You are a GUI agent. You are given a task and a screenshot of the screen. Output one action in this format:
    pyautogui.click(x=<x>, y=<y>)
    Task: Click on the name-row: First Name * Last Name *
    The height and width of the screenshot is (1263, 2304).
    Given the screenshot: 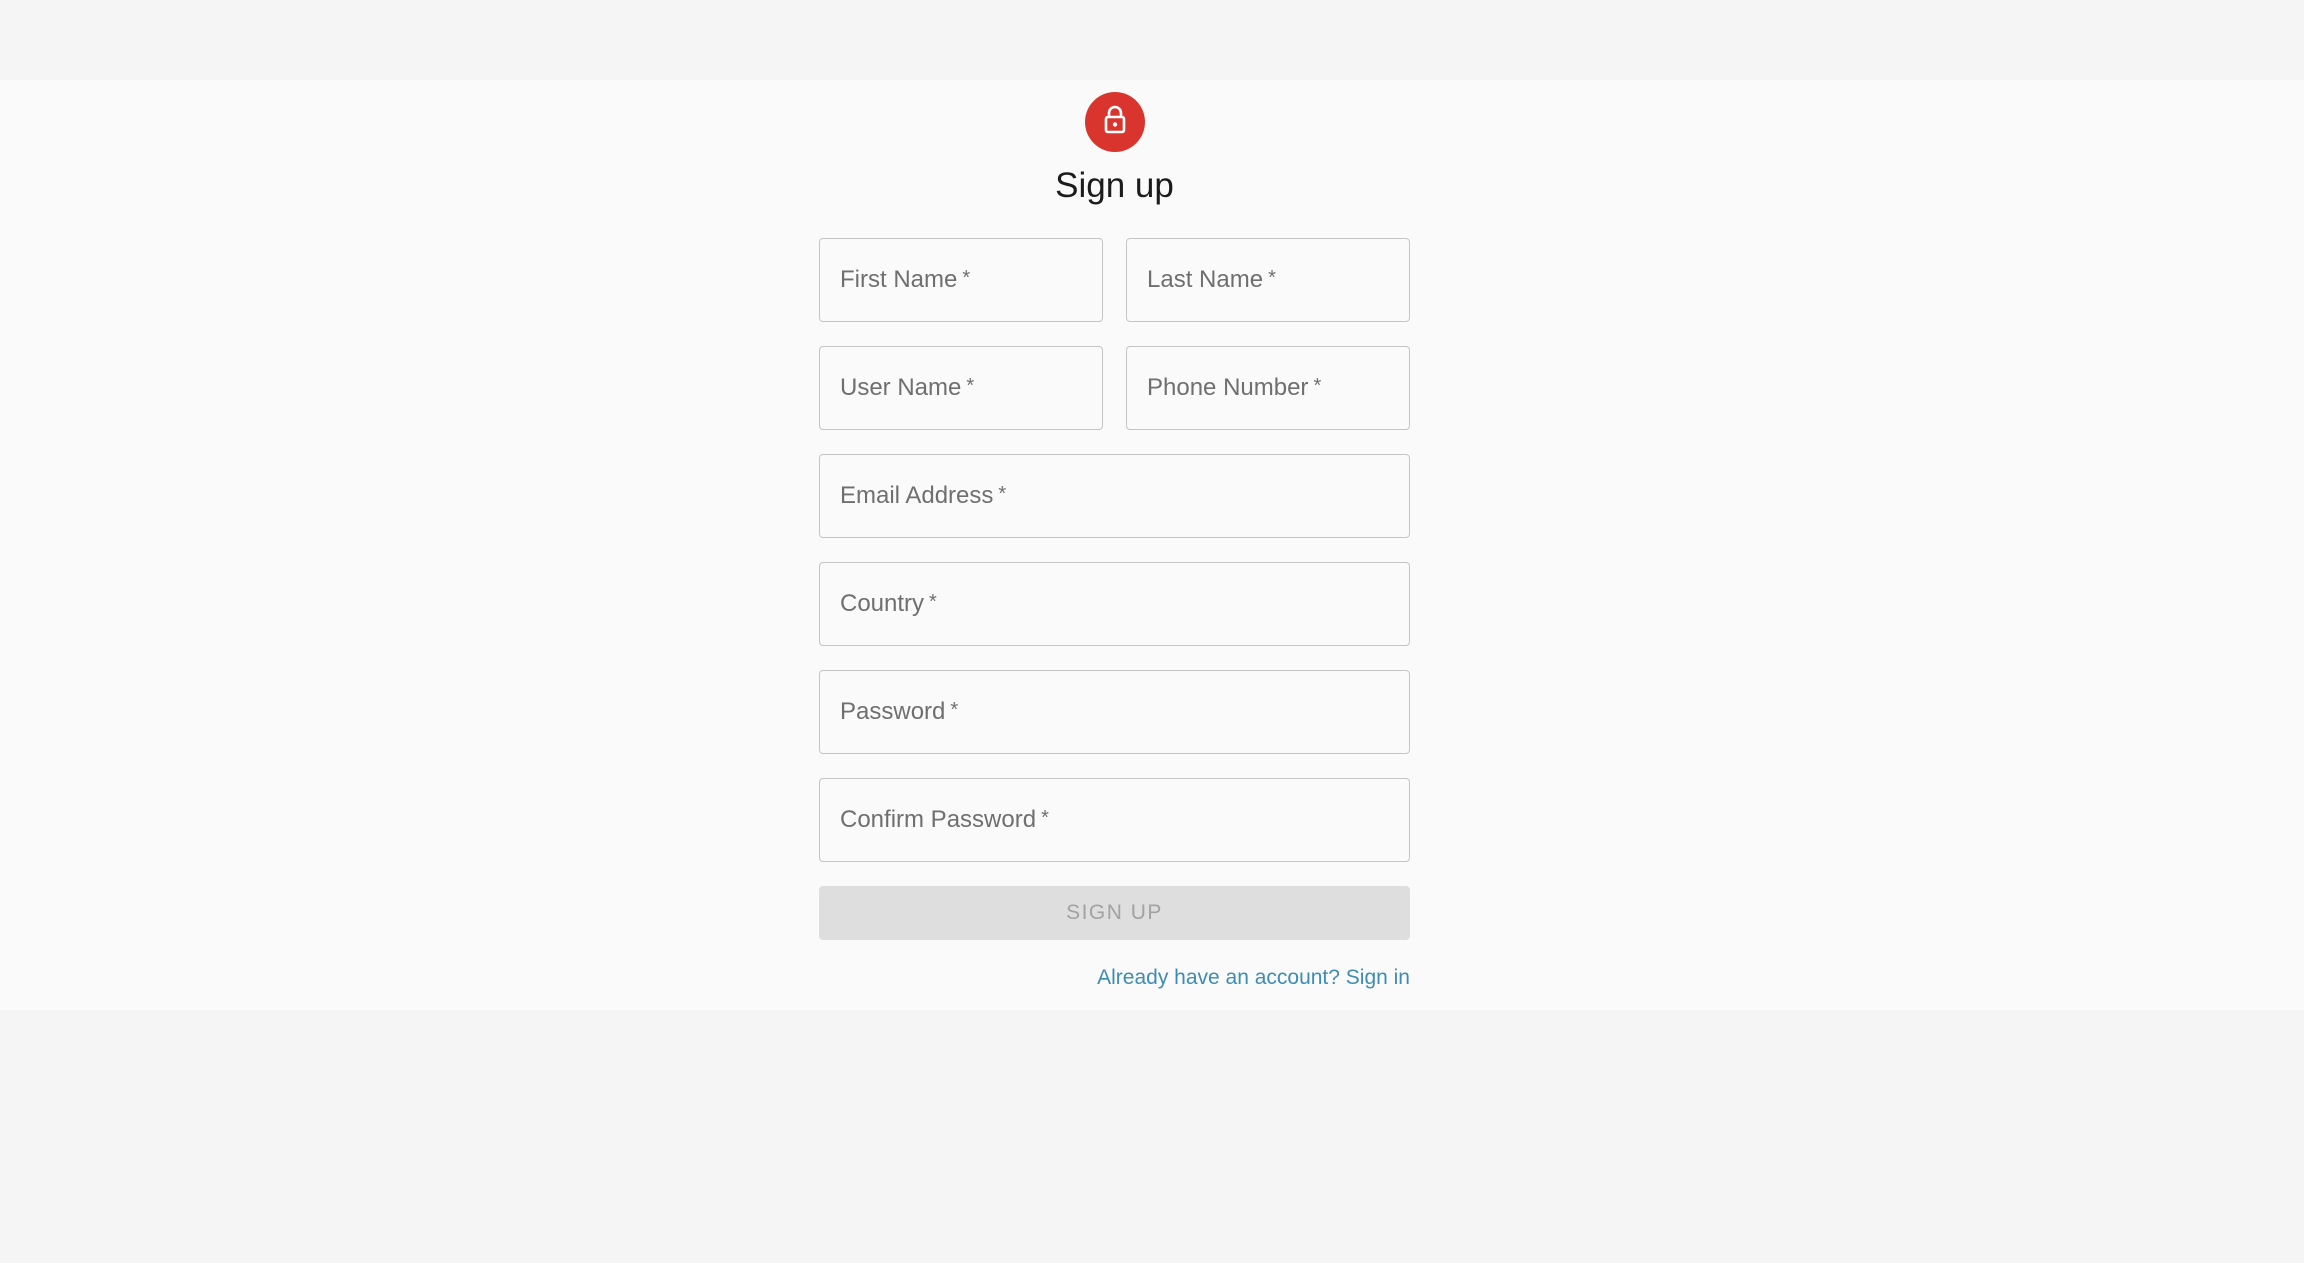 What is the action you would take?
    pyautogui.click(x=1114, y=280)
    